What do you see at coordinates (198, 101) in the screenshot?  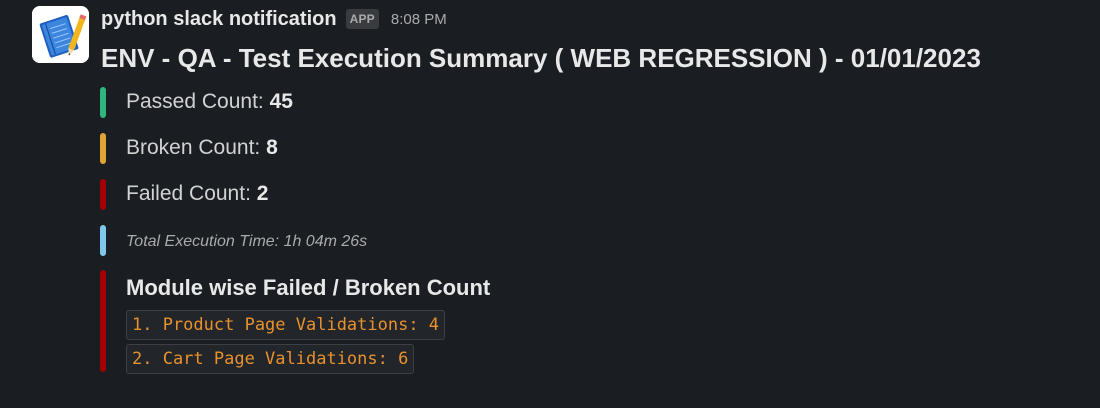 I see `passed-count-label: Passed Count:` at bounding box center [198, 101].